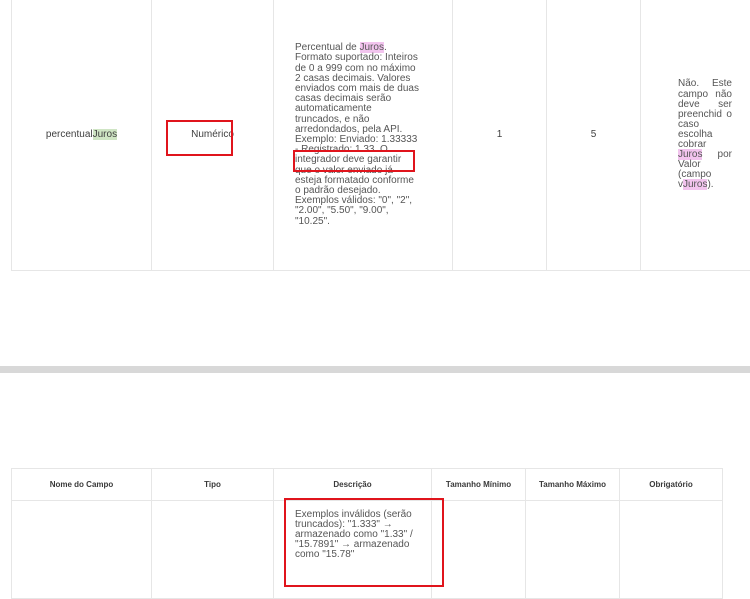 The width and height of the screenshot is (750, 599). Describe the element at coordinates (479, 485) in the screenshot. I see `header-min-size: Tamanho Mínimo` at that location.